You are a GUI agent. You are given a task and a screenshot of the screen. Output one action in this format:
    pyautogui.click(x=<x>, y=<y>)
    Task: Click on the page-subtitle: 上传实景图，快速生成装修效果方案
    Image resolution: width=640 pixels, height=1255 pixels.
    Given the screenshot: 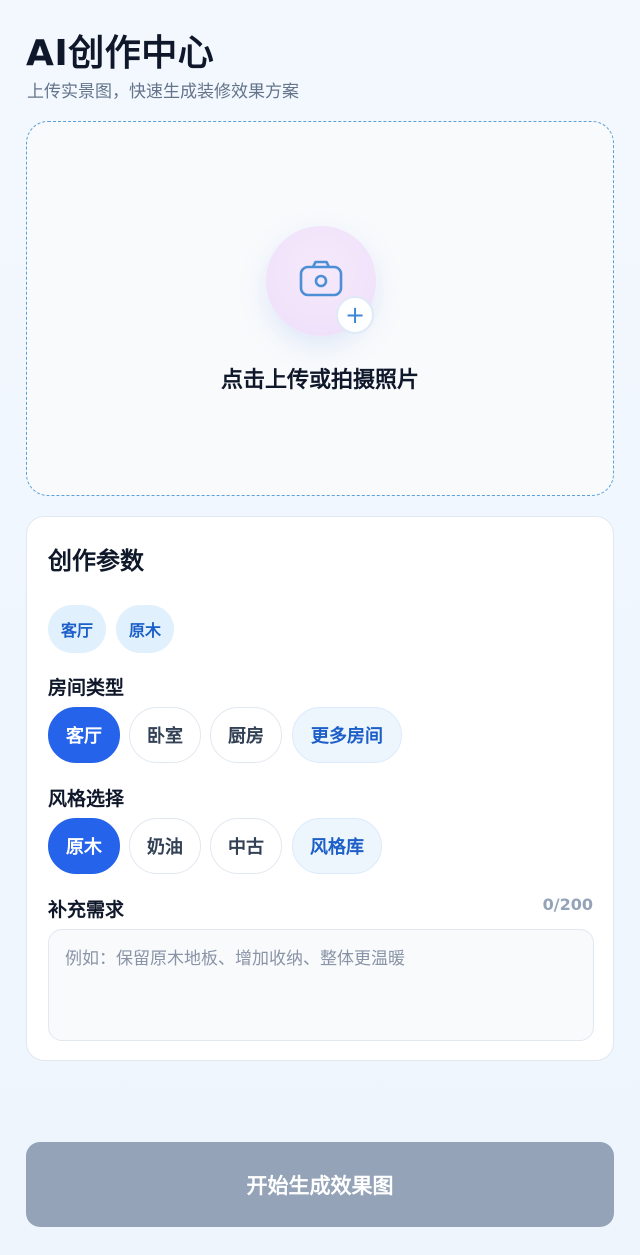 What is the action you would take?
    pyautogui.click(x=163, y=92)
    